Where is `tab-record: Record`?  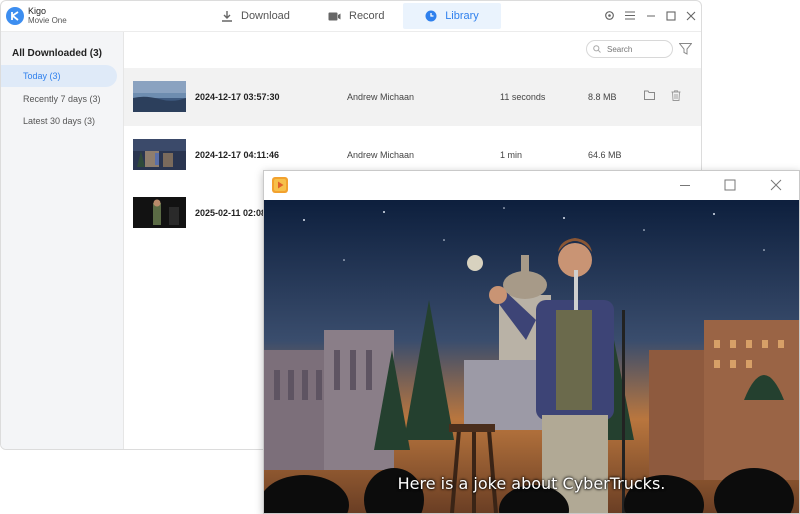 tab-record: Record is located at coordinates (363, 16).